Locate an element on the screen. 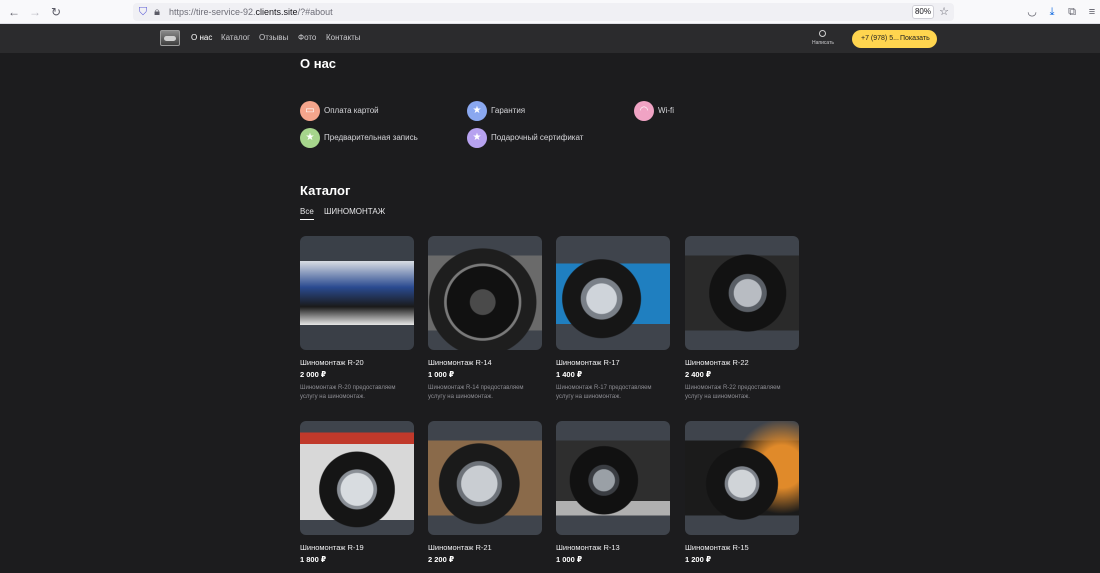 The image size is (1100, 573). write-button: Написать is located at coordinates (823, 39).